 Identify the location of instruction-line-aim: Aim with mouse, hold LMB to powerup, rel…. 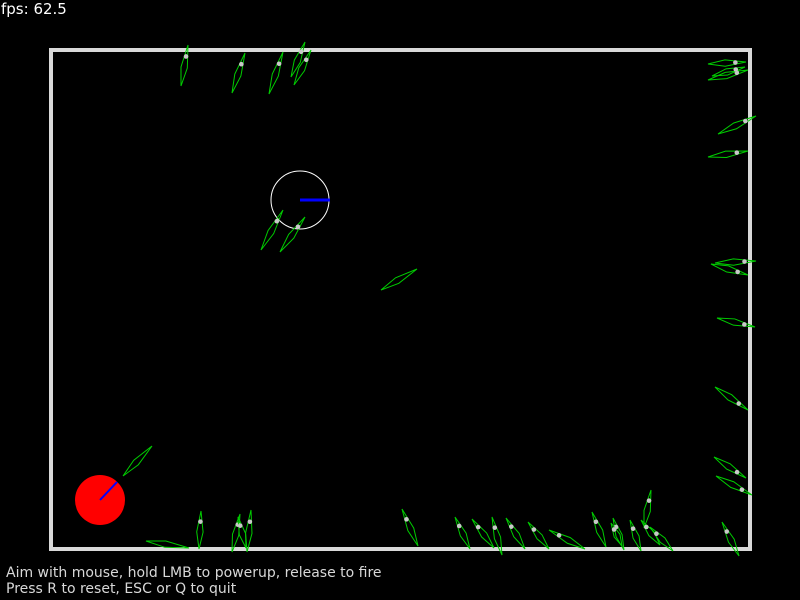
(194, 573).